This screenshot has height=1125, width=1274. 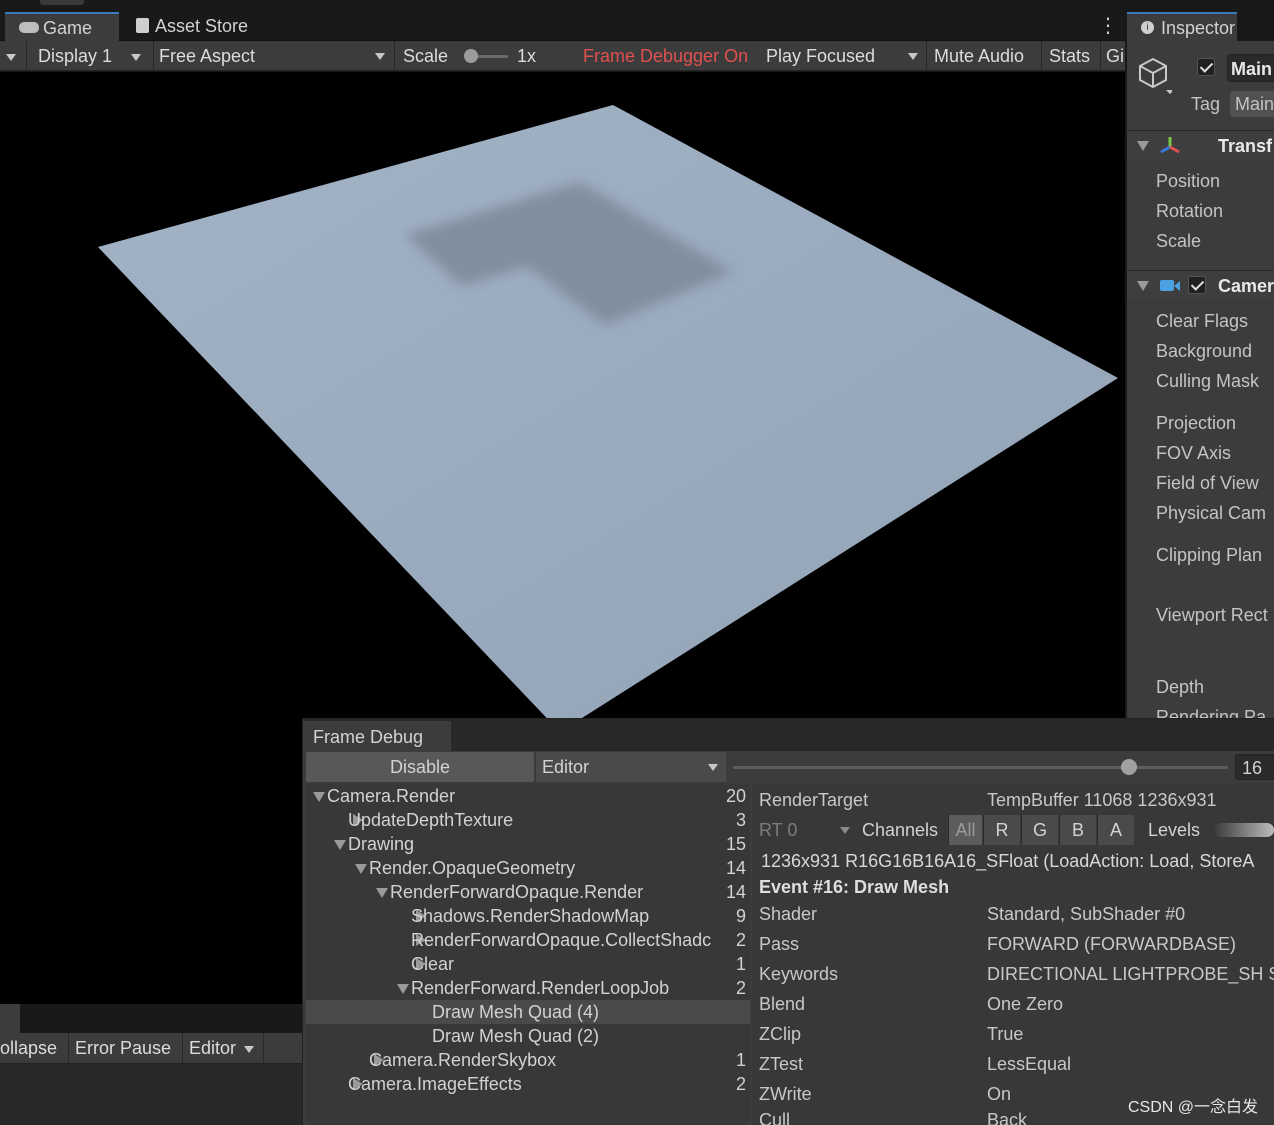 What do you see at coordinates (528, 1036) in the screenshot?
I see `tree-leaf-event: Draw Mesh Quad (2)` at bounding box center [528, 1036].